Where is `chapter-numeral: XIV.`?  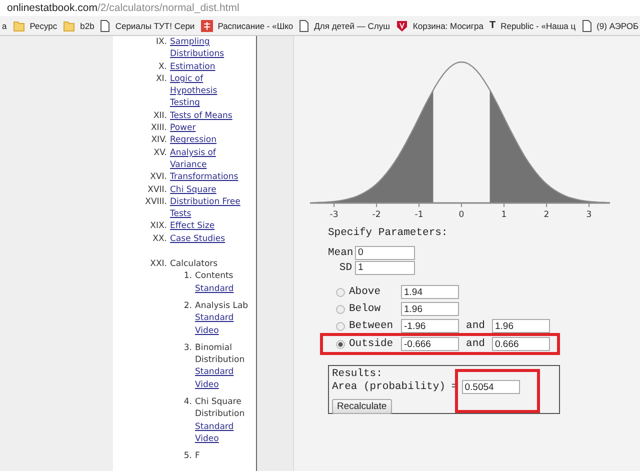
chapter-numeral: XIV. is located at coordinates (159, 140).